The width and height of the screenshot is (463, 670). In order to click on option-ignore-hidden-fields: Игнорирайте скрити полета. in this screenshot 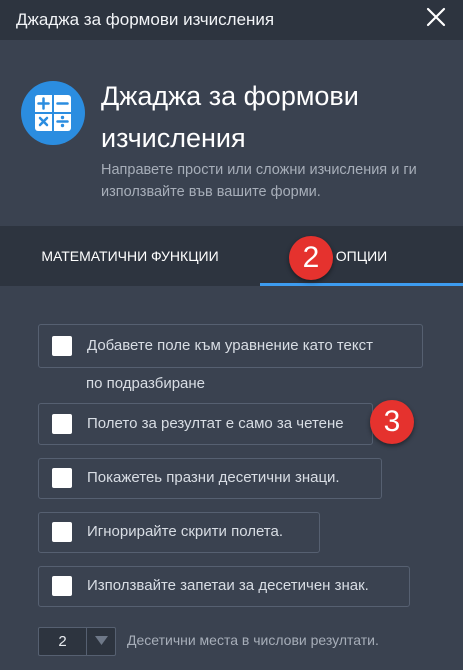, I will do `click(179, 532)`.